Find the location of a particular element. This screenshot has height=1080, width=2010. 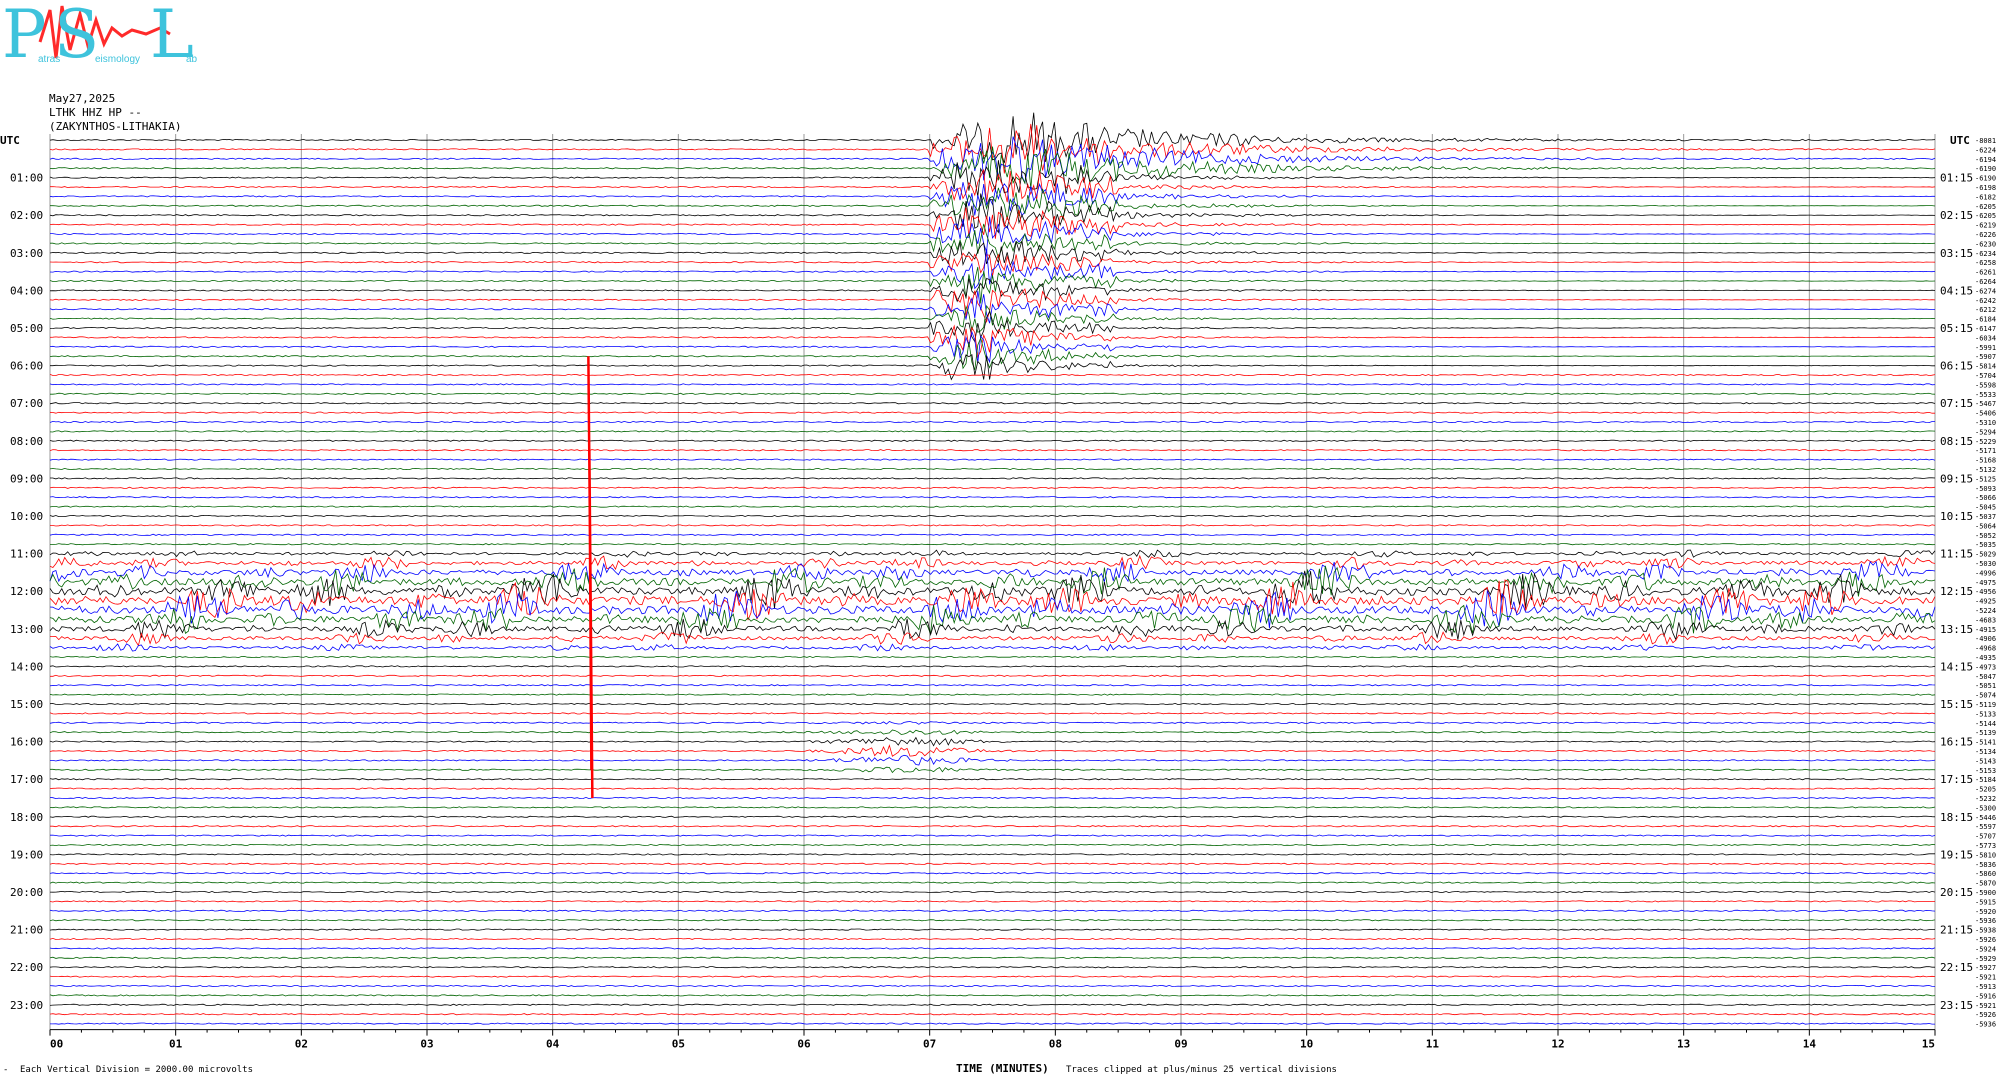

right-hour-label: 19:15 is located at coordinates (1956, 854).